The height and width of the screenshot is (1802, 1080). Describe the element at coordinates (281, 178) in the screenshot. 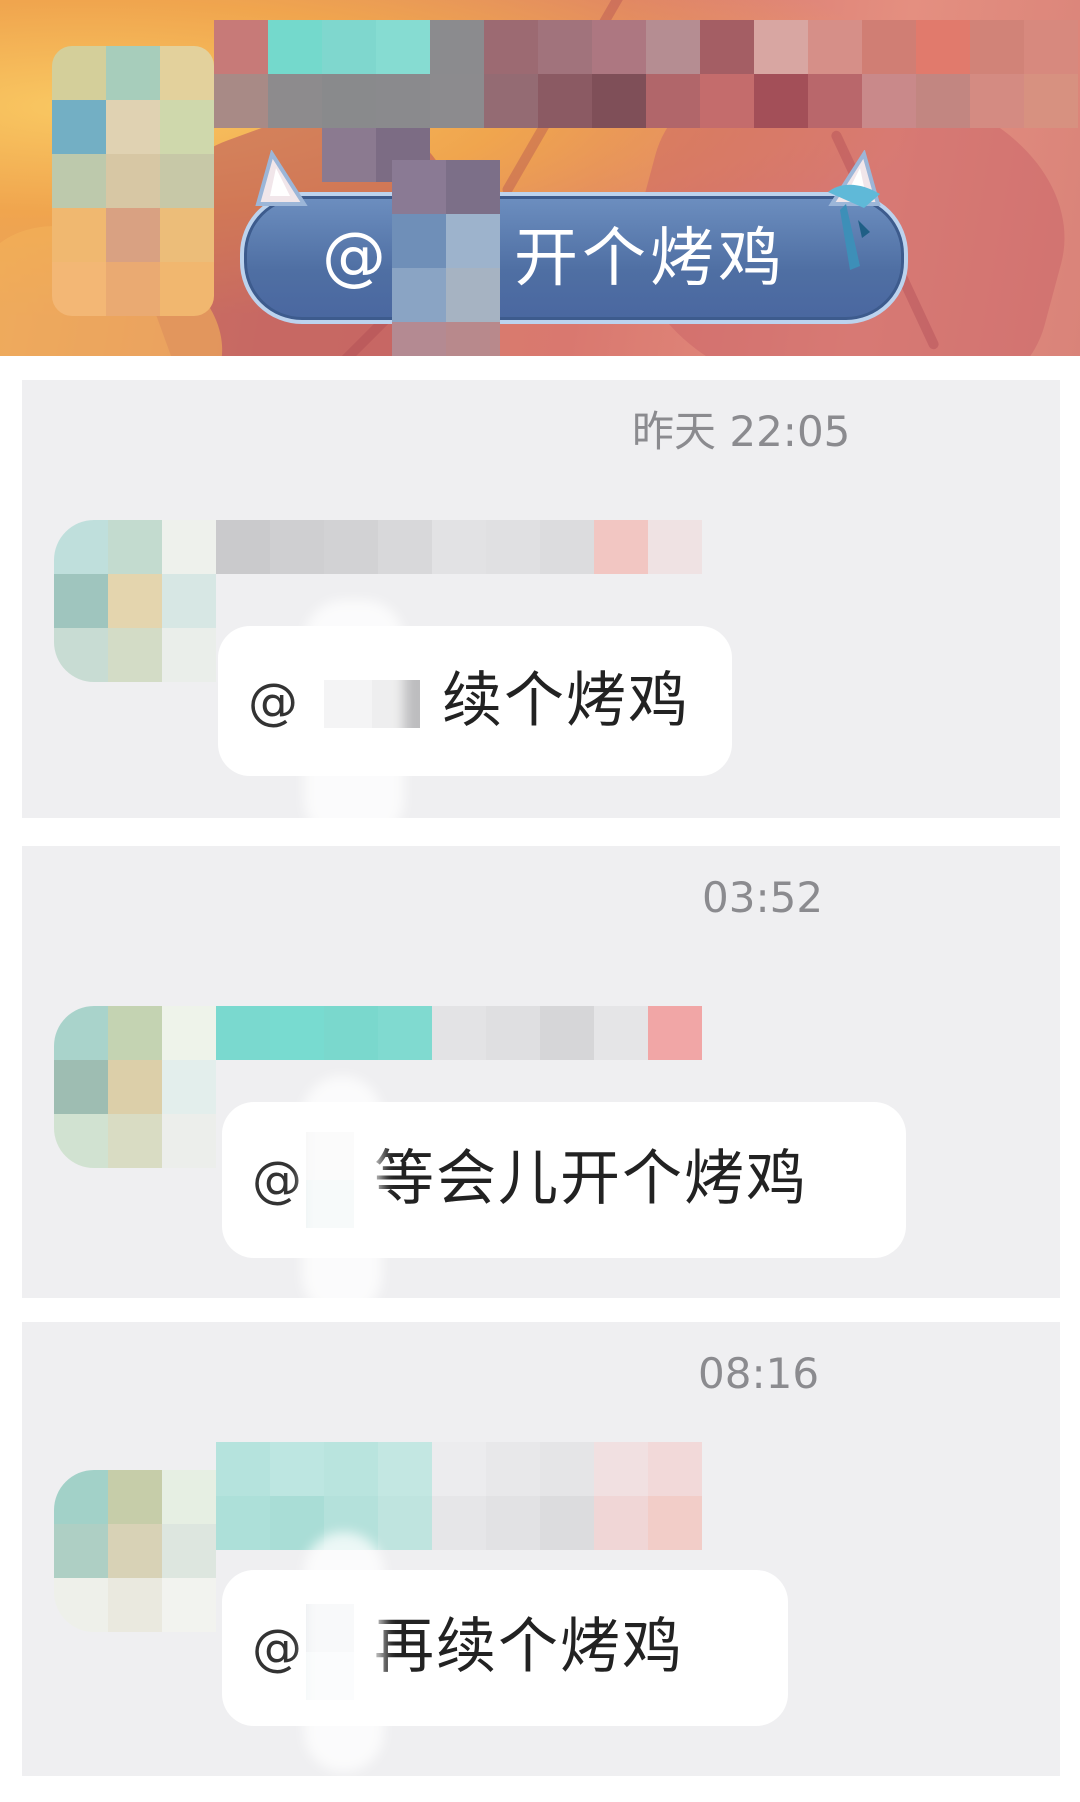

I see `cat-ear-icon` at that location.